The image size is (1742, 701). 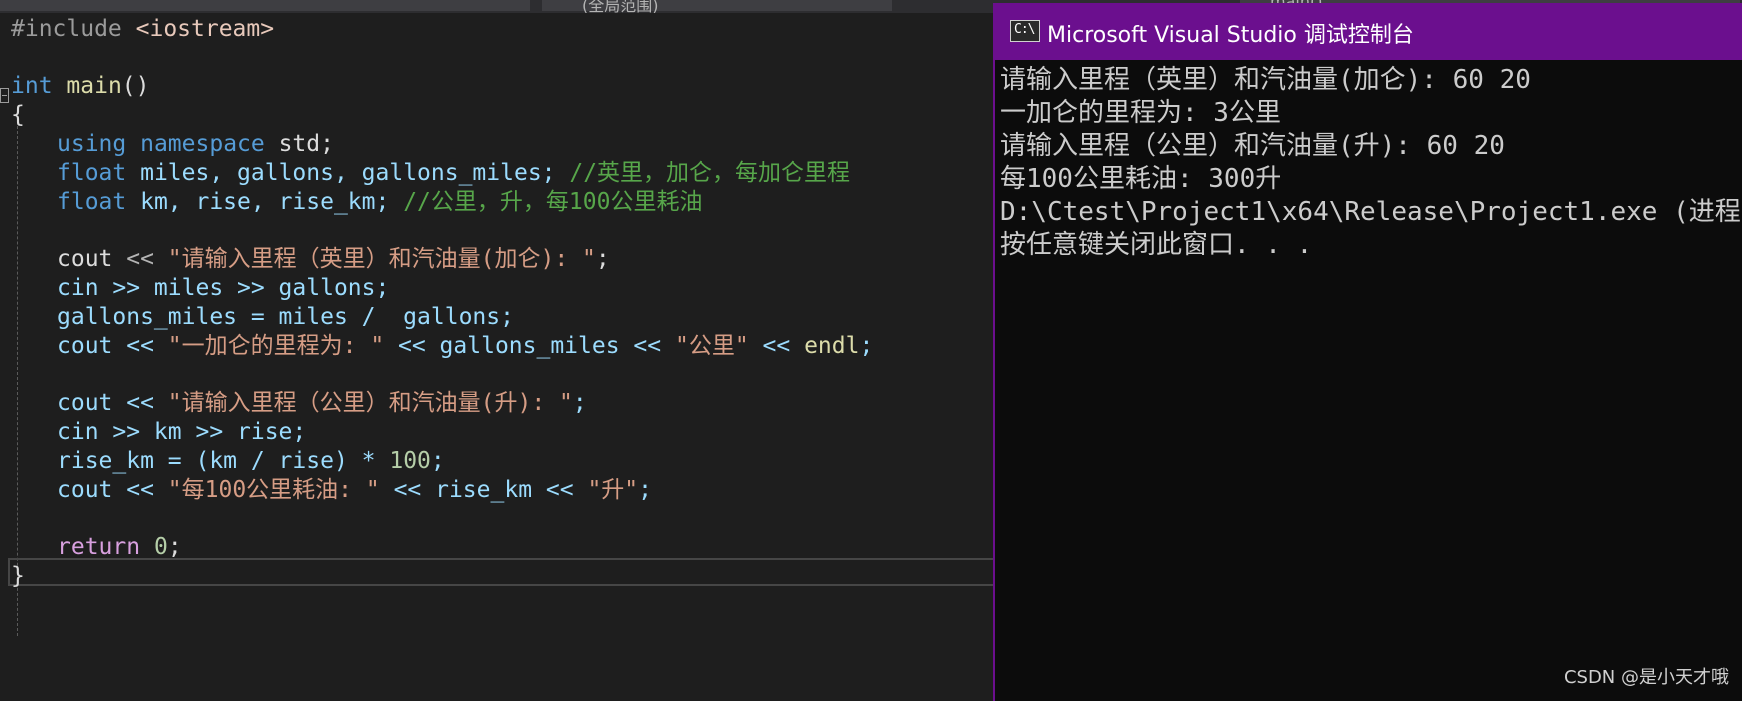 I want to click on watermark: CSDN @是小天才哦, so click(x=1646, y=677).